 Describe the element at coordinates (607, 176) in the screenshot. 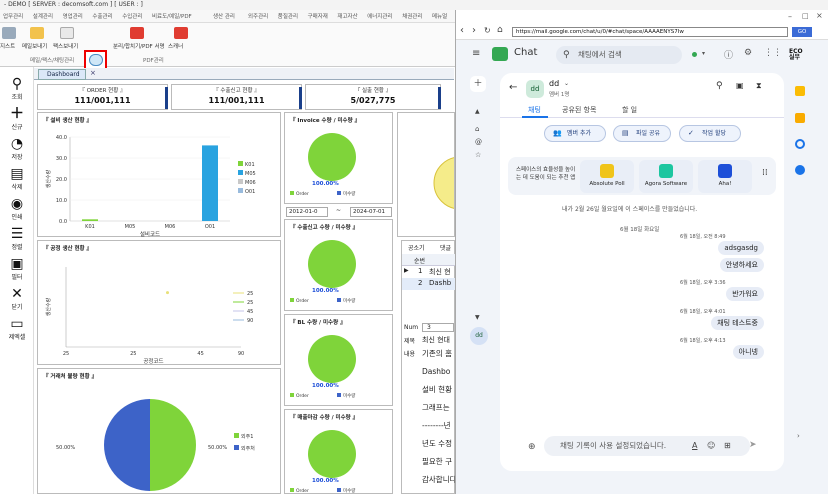

I see `app-card: Absolute Poll` at that location.